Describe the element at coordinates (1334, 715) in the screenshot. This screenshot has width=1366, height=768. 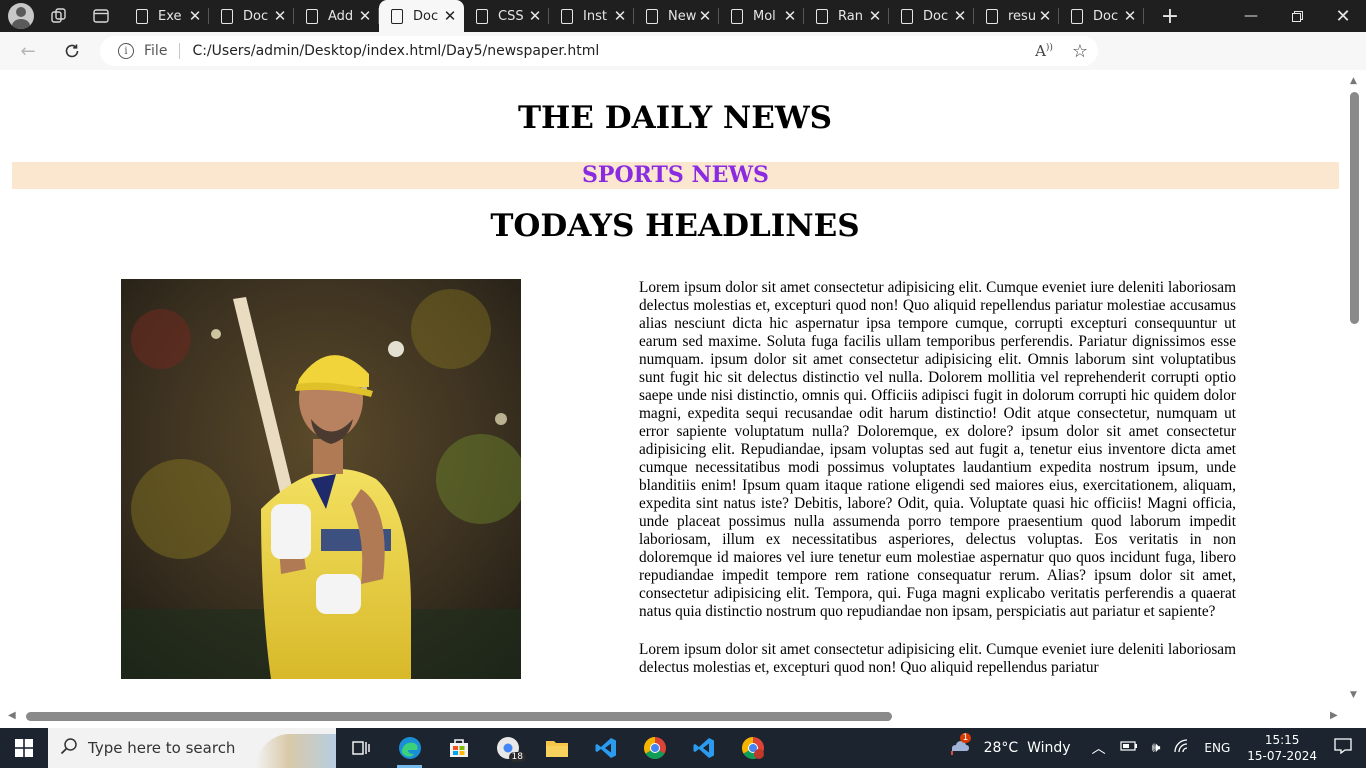
I see `scroll-right-arrow-icon: ▶` at that location.